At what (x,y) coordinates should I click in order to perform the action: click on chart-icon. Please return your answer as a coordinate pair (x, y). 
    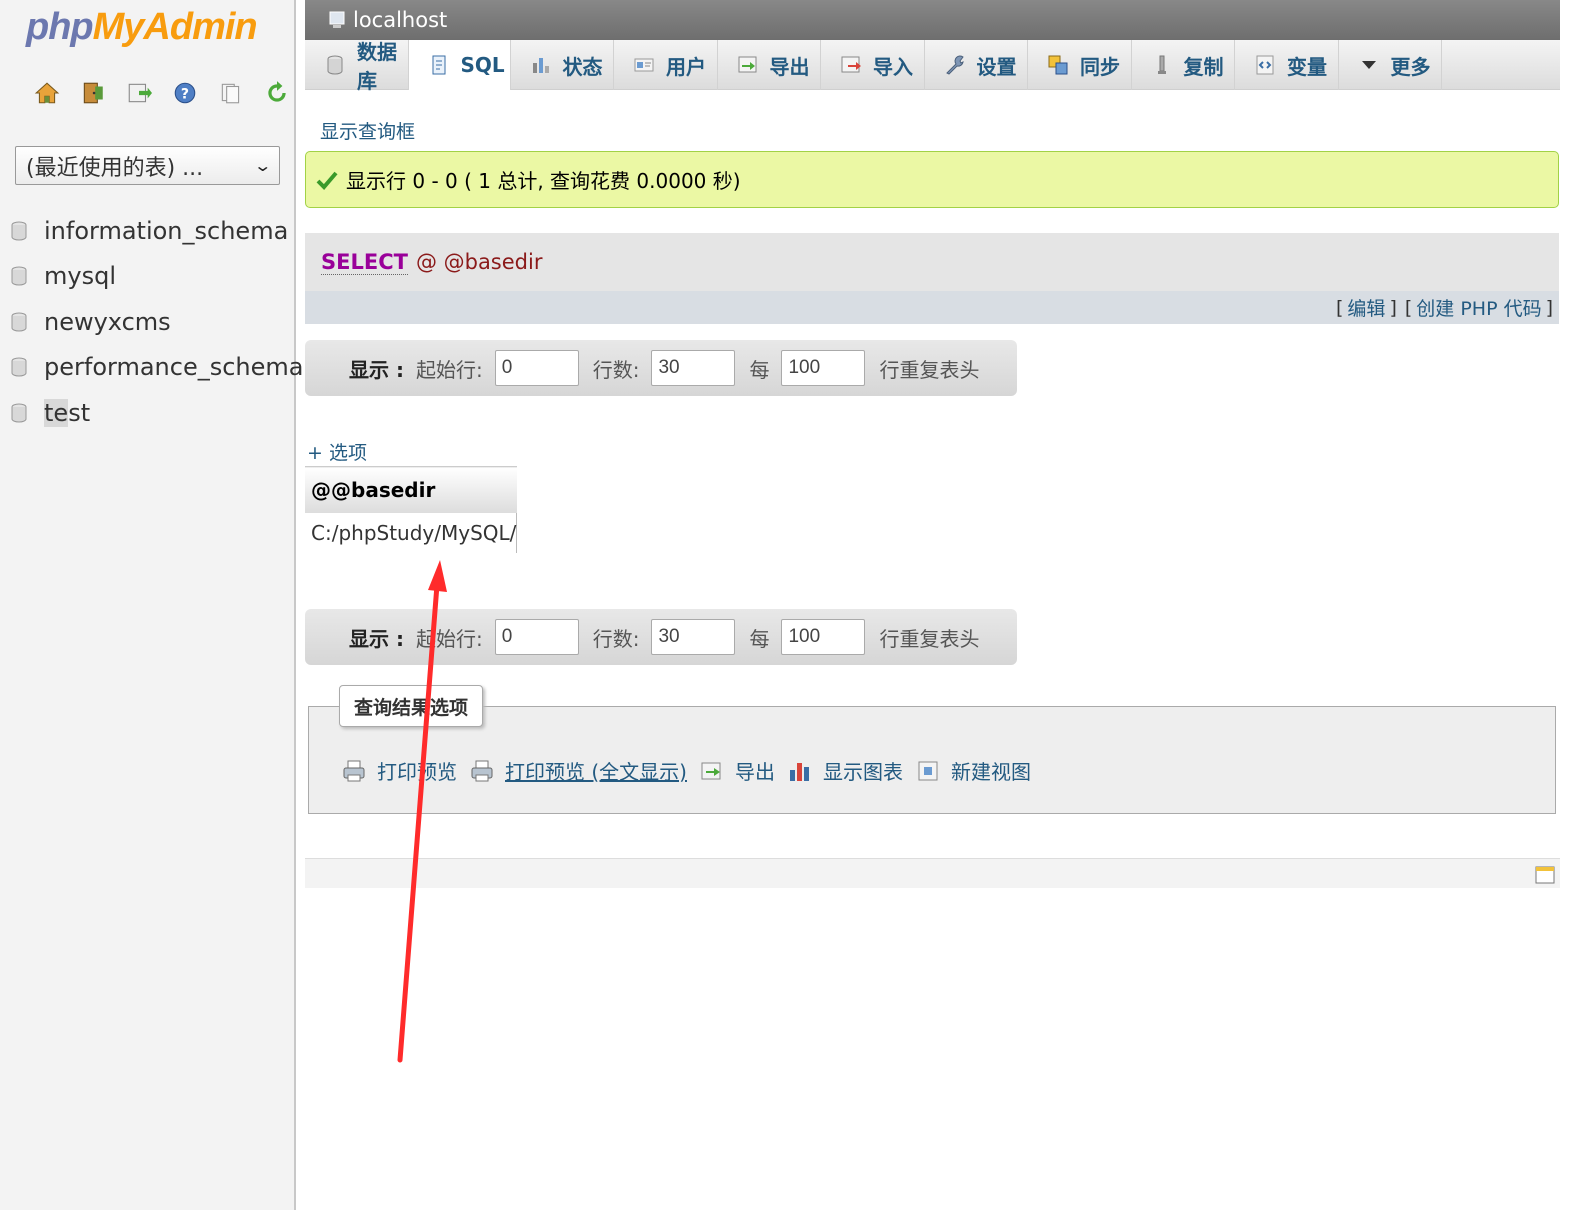
    Looking at the image, I should click on (799, 771).